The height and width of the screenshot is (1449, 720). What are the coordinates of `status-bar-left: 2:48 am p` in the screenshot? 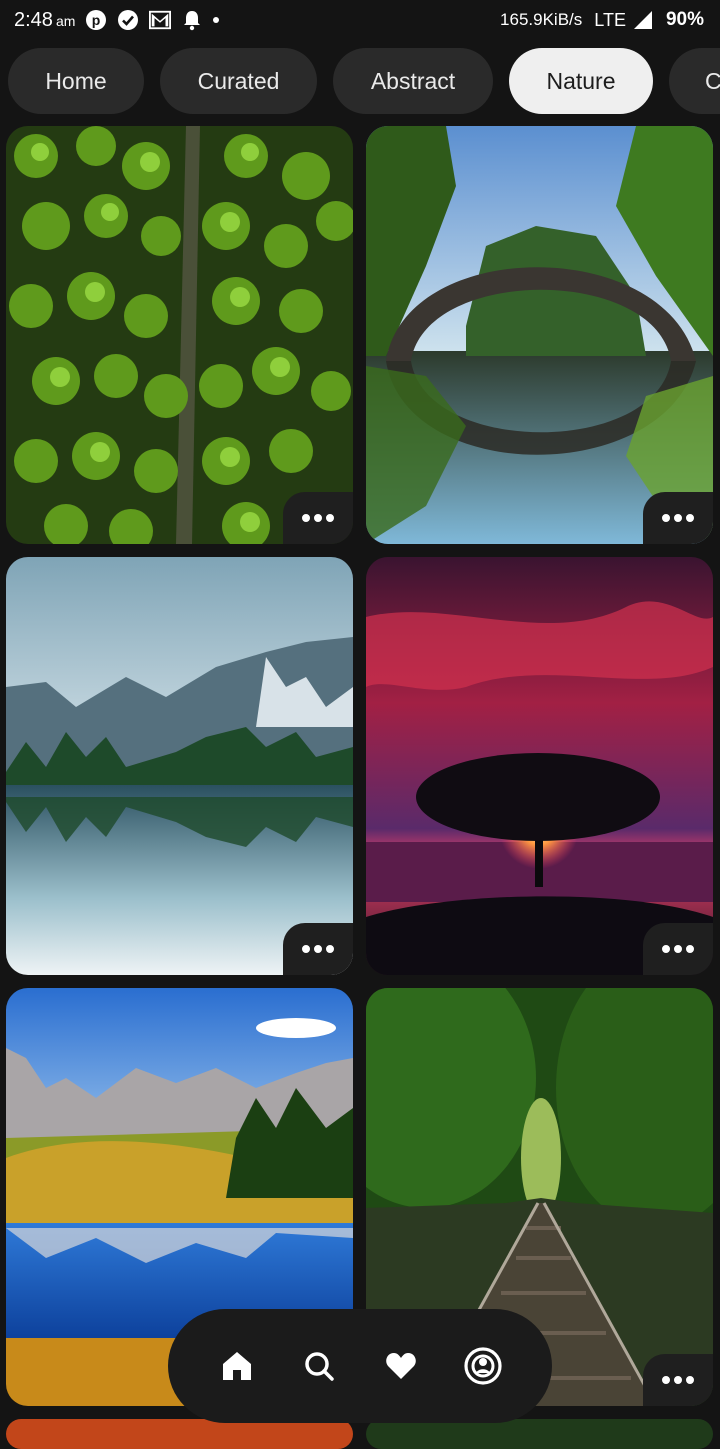 It's located at (117, 20).